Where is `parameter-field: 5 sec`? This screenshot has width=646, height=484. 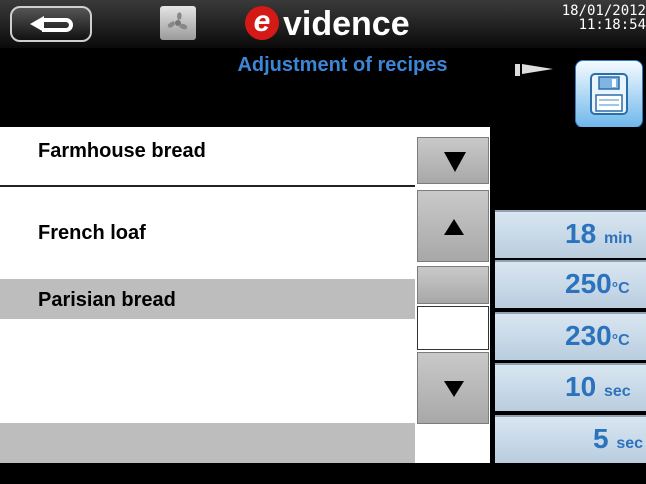
parameter-field: 5 sec is located at coordinates (570, 439).